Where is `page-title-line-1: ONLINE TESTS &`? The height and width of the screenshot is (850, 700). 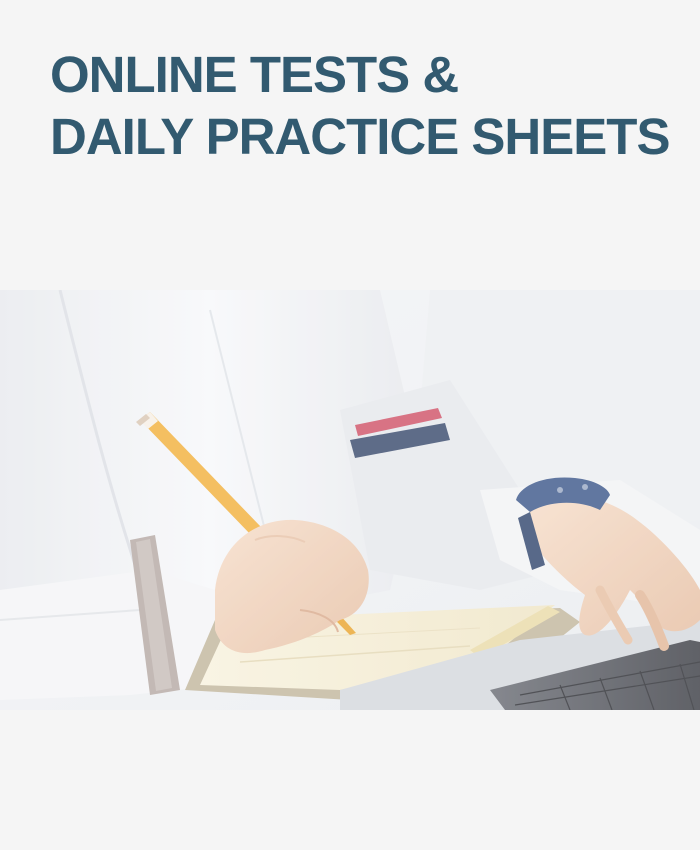
page-title-line-1: ONLINE TESTS & is located at coordinates (254, 74).